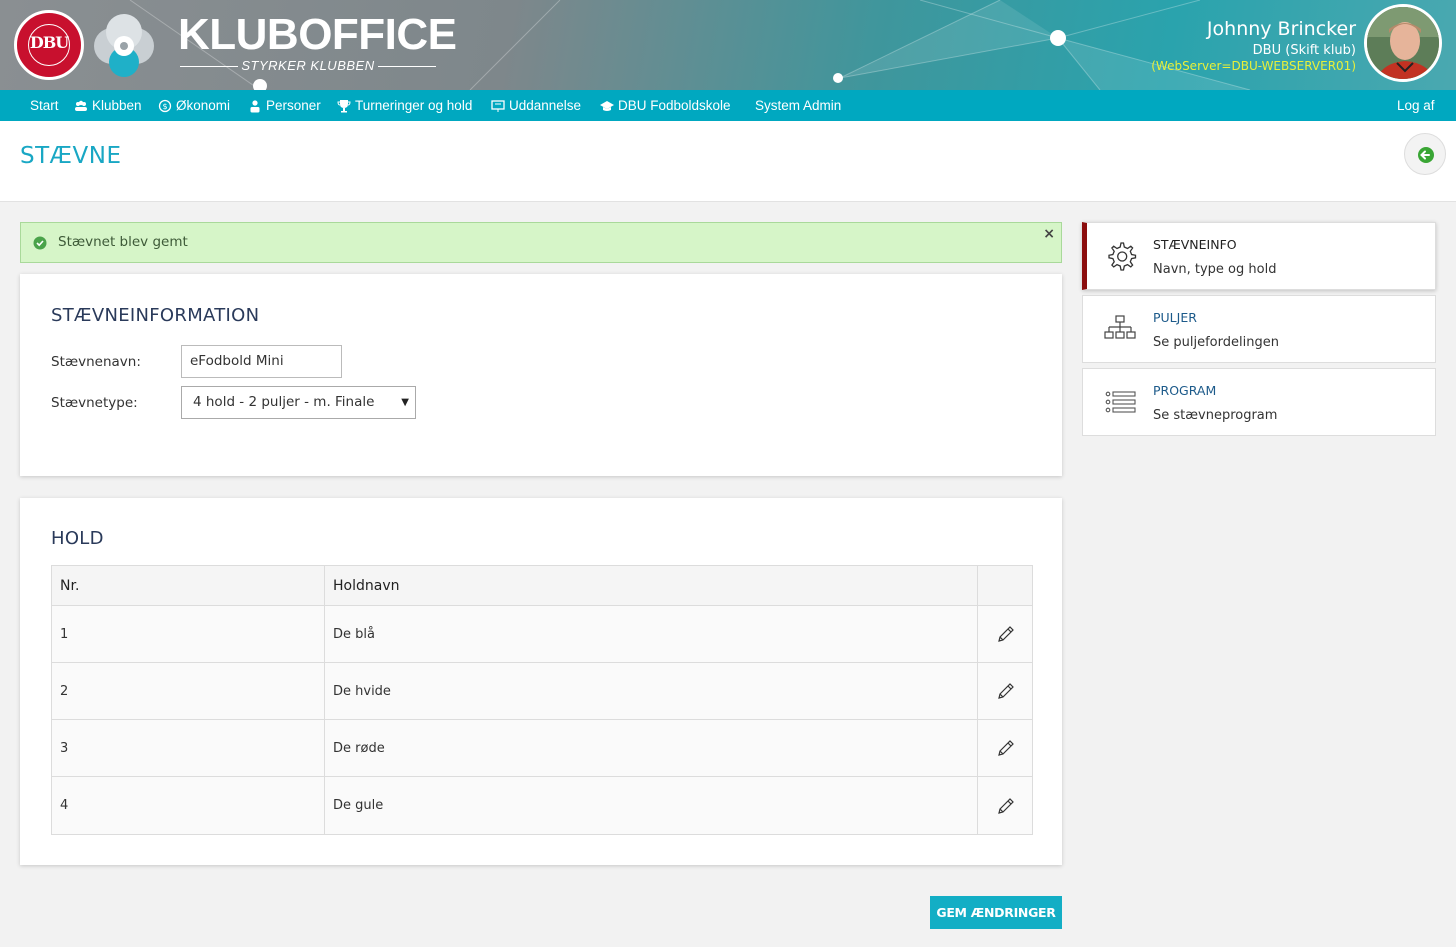 The image size is (1456, 947). I want to click on trophy-icon, so click(344, 105).